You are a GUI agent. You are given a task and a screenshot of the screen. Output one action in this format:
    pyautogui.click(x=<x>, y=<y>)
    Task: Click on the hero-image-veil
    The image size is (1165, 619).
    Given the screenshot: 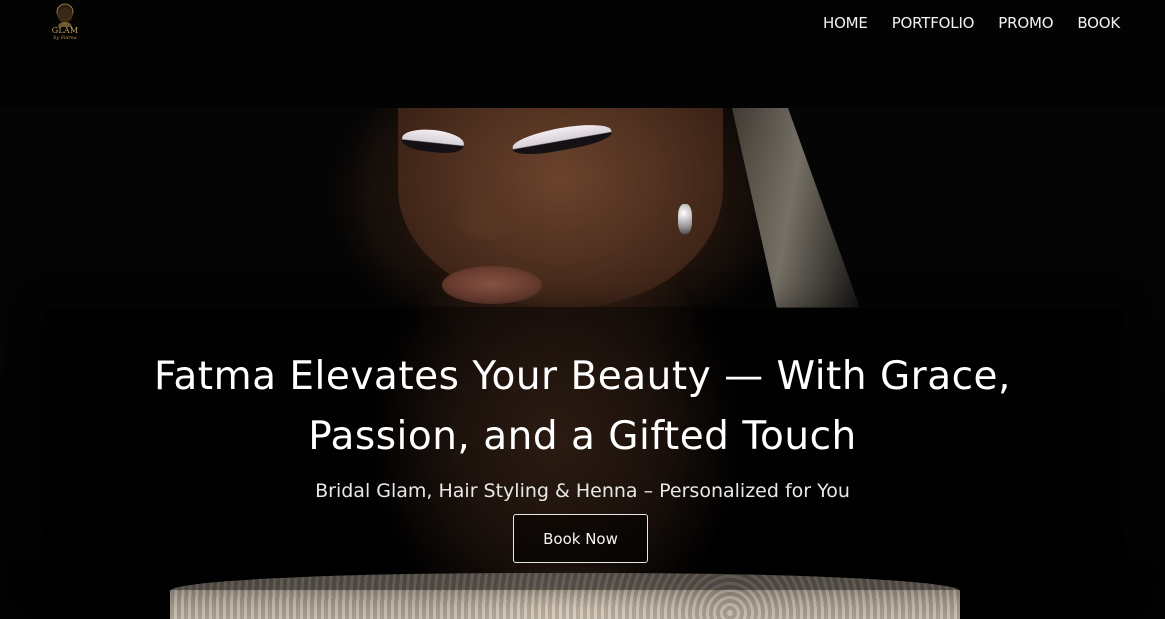 What is the action you would take?
    pyautogui.click(x=796, y=208)
    